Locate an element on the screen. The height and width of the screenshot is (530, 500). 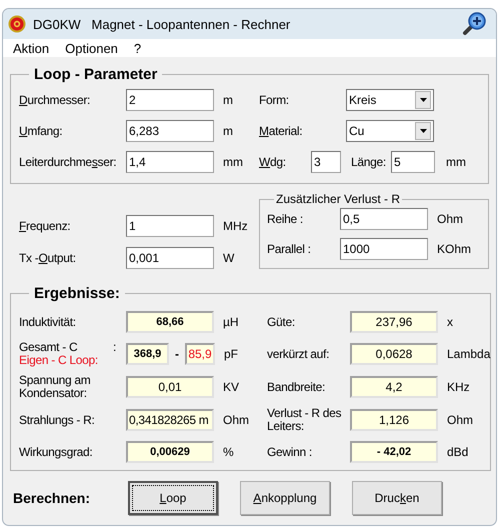
button: Drucken is located at coordinates (397, 498).